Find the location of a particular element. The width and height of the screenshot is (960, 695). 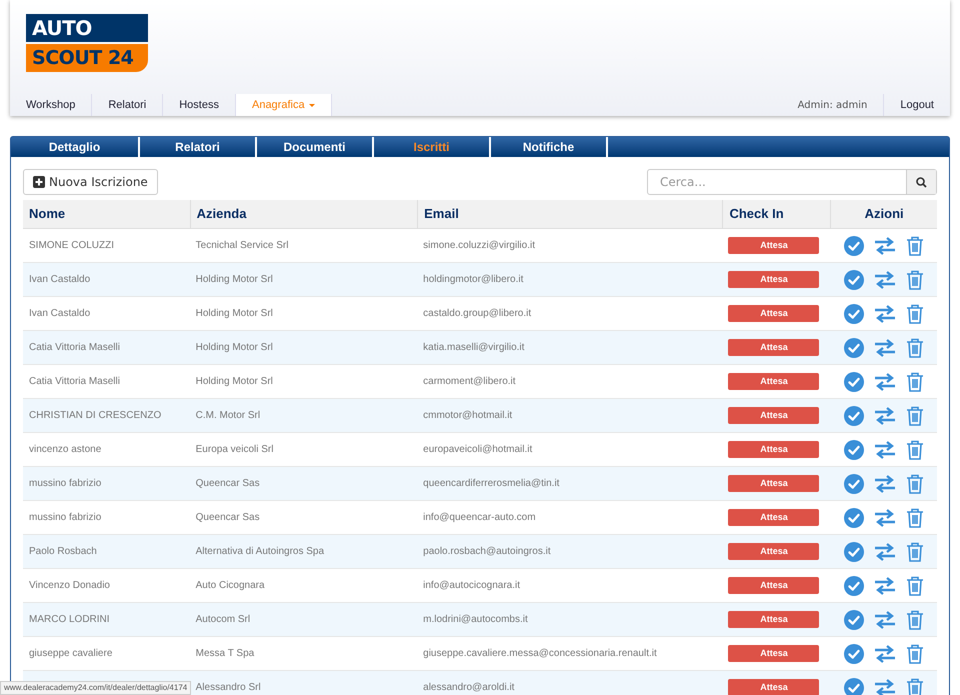

table-cell-text: Auto Cicognara is located at coordinates (230, 586).